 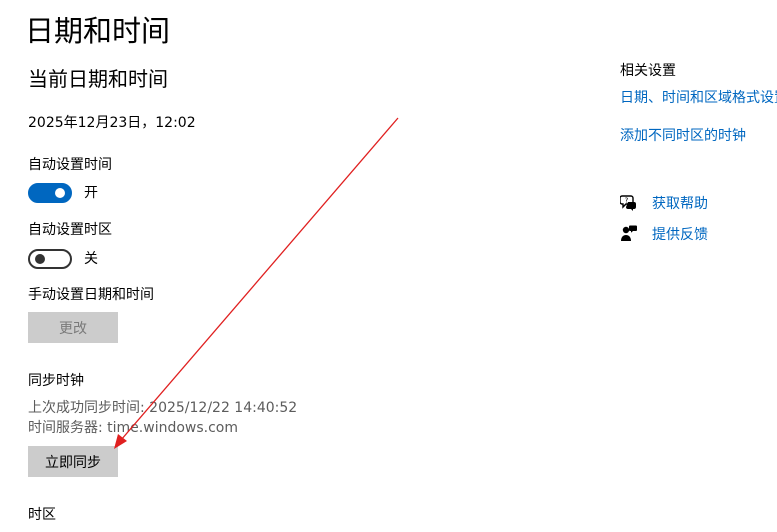 What do you see at coordinates (91, 193) in the screenshot?
I see `auto-time-state: 开` at bounding box center [91, 193].